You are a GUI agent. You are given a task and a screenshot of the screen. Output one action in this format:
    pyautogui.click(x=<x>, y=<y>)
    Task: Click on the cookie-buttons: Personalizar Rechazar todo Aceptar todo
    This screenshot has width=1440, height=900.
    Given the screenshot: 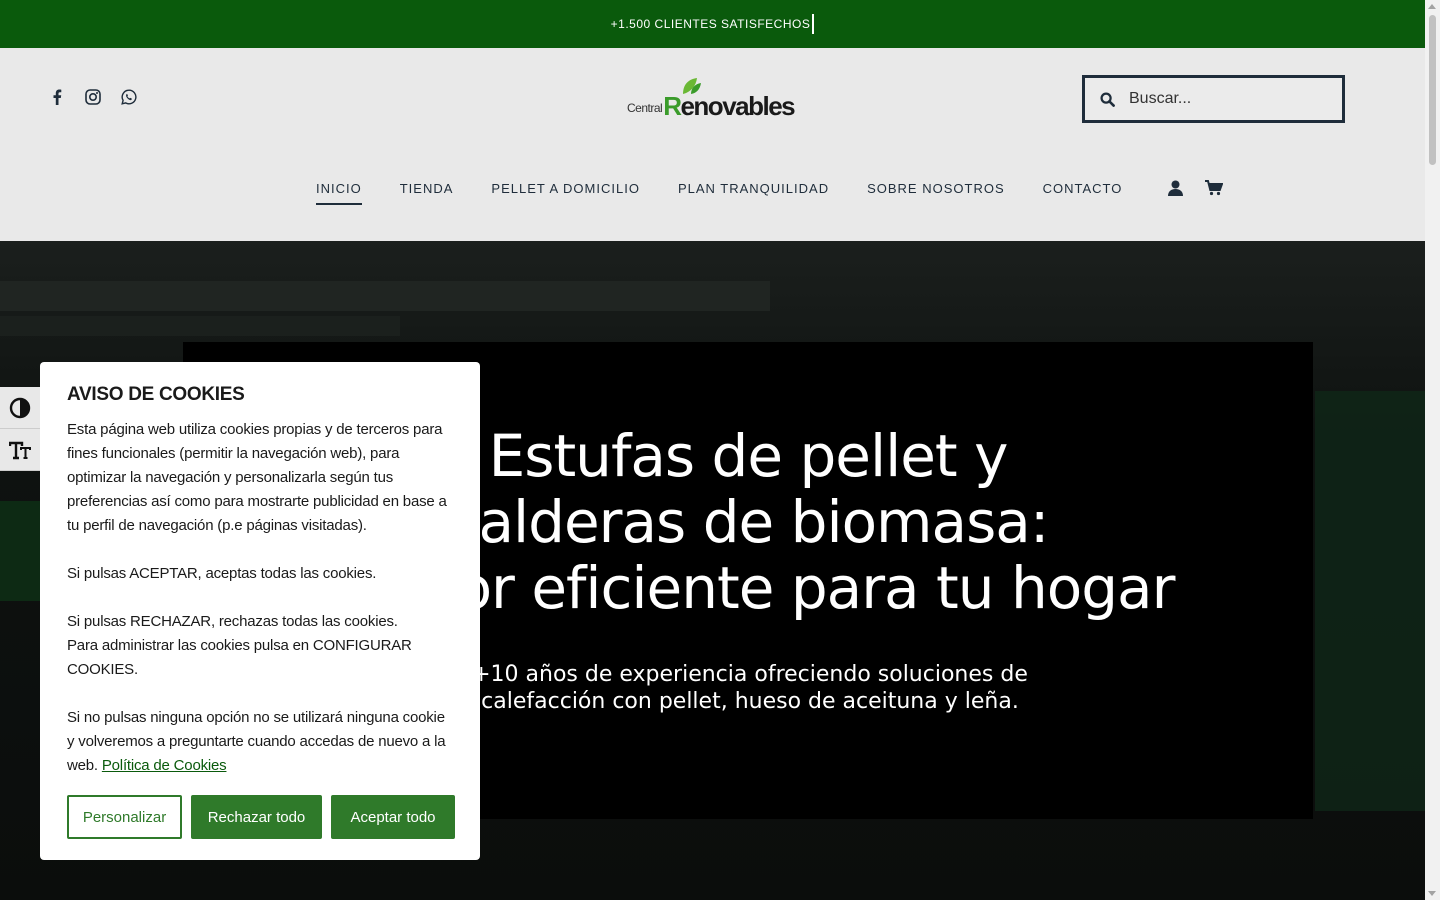 What is the action you would take?
    pyautogui.click(x=261, y=817)
    